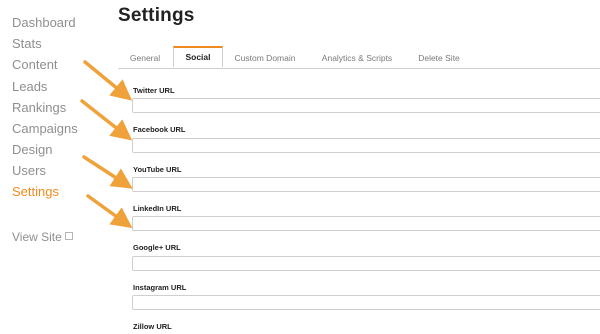 This screenshot has width=600, height=334. What do you see at coordinates (29, 170) in the screenshot?
I see `sidebar-item-users: Users` at bounding box center [29, 170].